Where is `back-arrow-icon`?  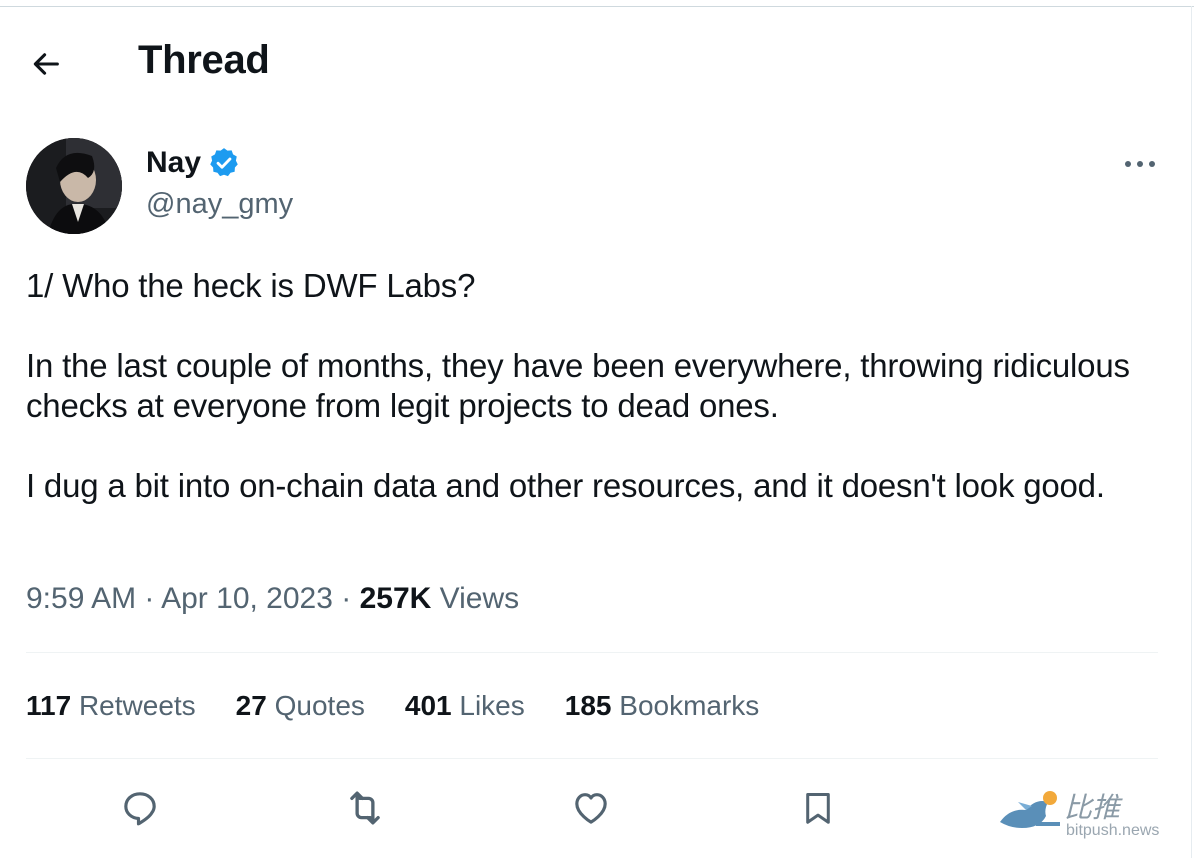
back-arrow-icon is located at coordinates (46, 64).